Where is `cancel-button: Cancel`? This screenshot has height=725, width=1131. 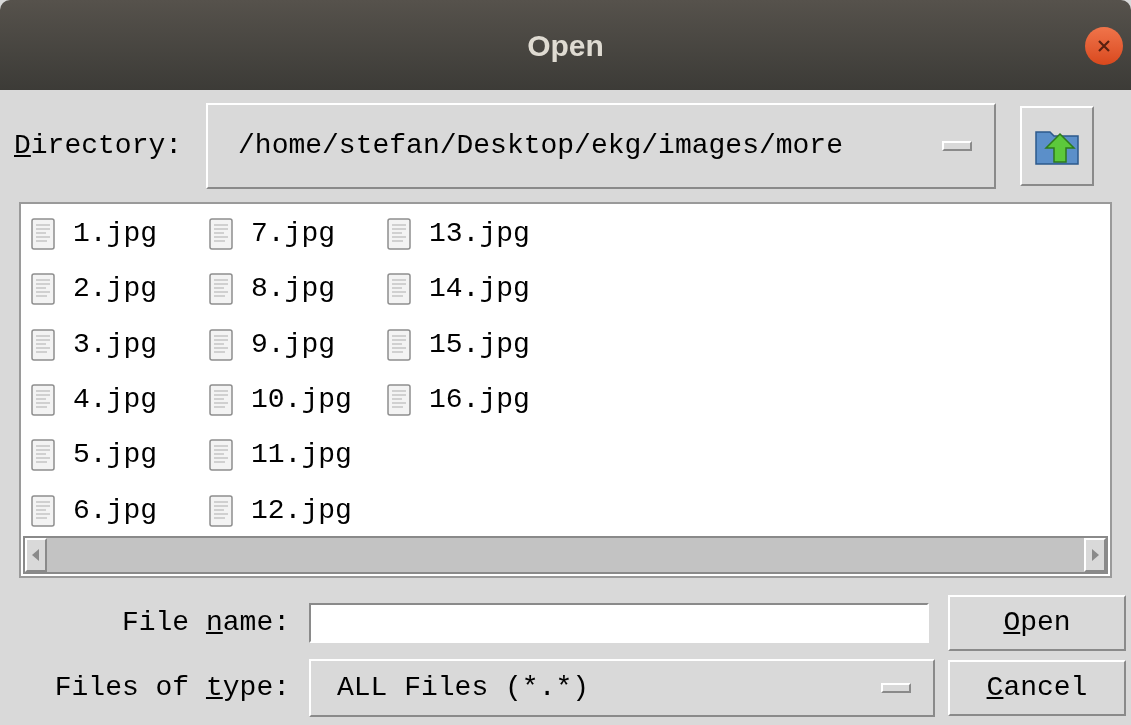
cancel-button: Cancel is located at coordinates (1037, 688).